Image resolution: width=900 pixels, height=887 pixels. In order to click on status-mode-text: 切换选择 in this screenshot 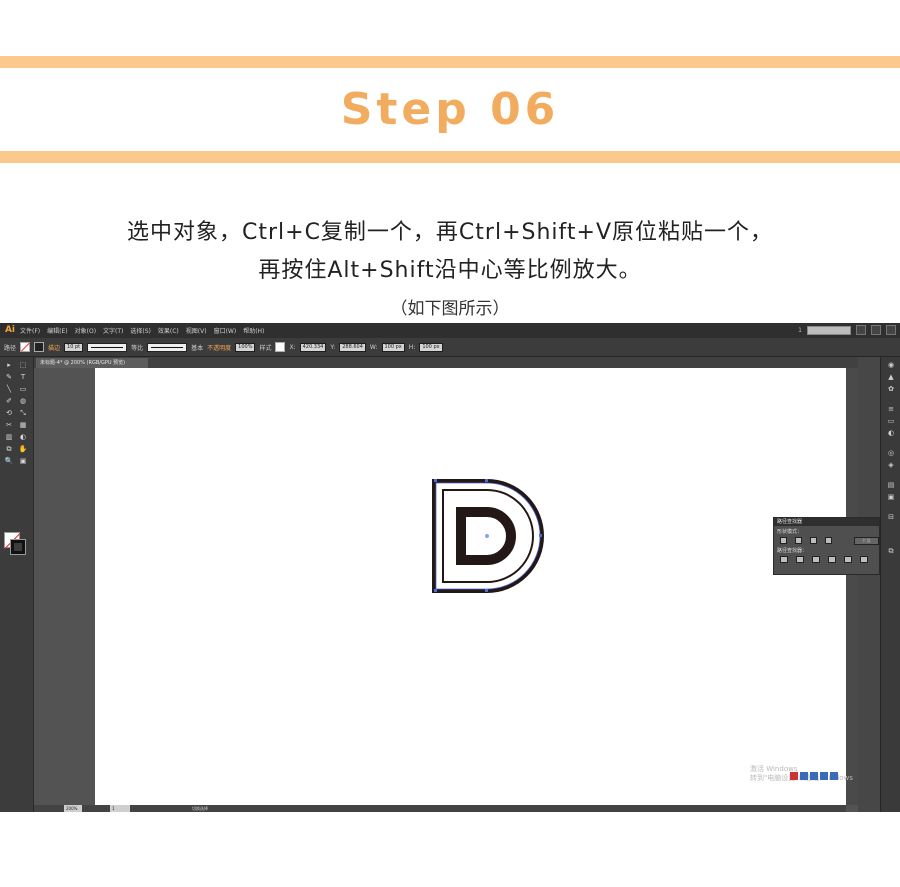, I will do `click(200, 808)`.